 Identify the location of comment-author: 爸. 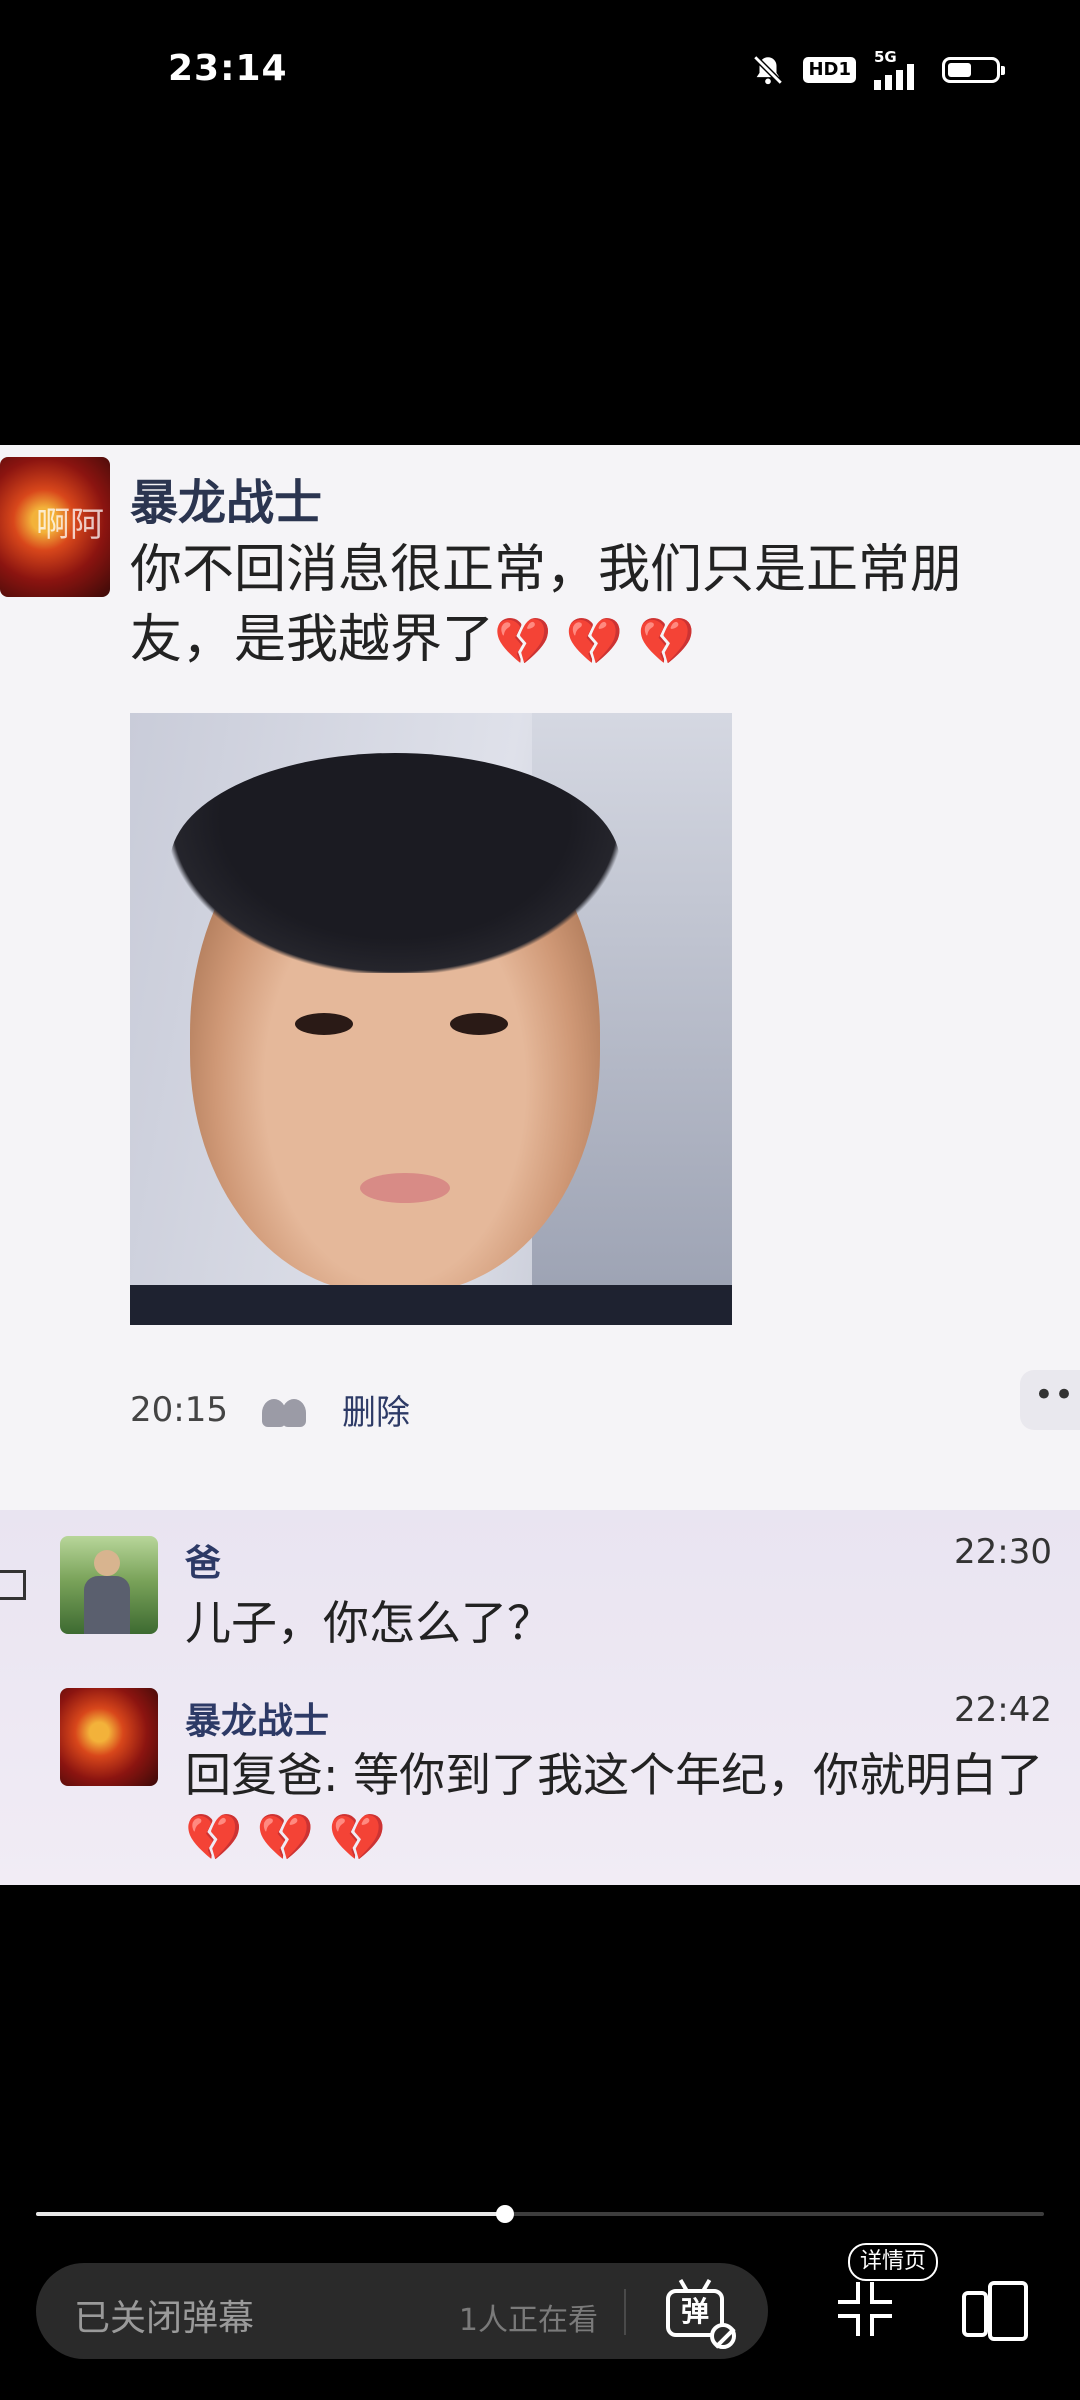
(203, 1560).